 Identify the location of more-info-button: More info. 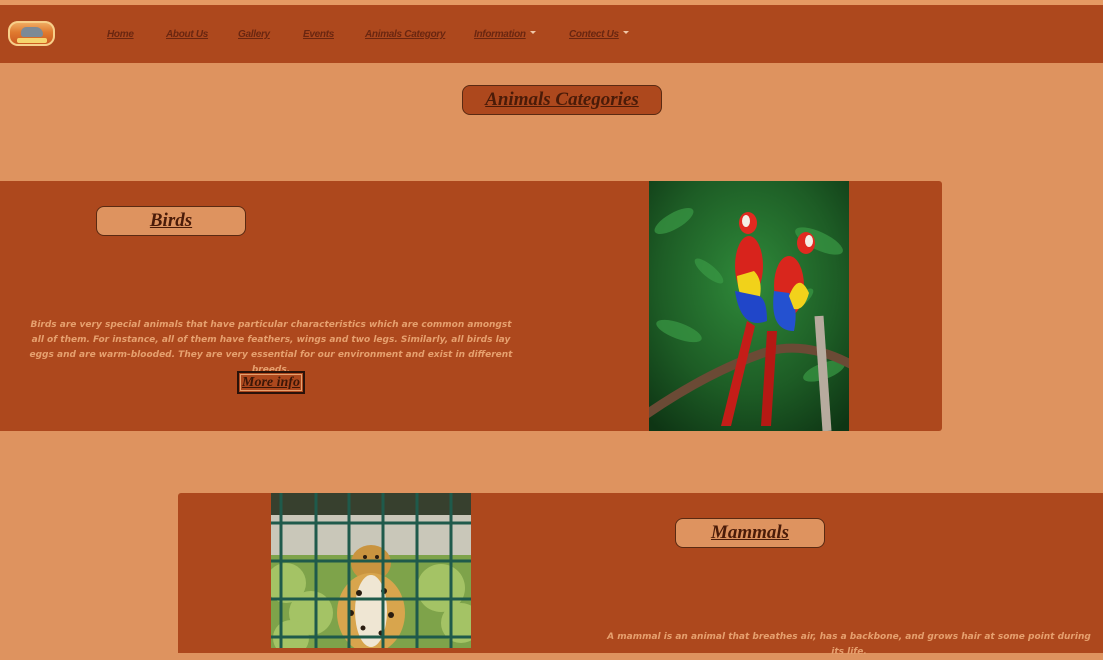
(271, 382).